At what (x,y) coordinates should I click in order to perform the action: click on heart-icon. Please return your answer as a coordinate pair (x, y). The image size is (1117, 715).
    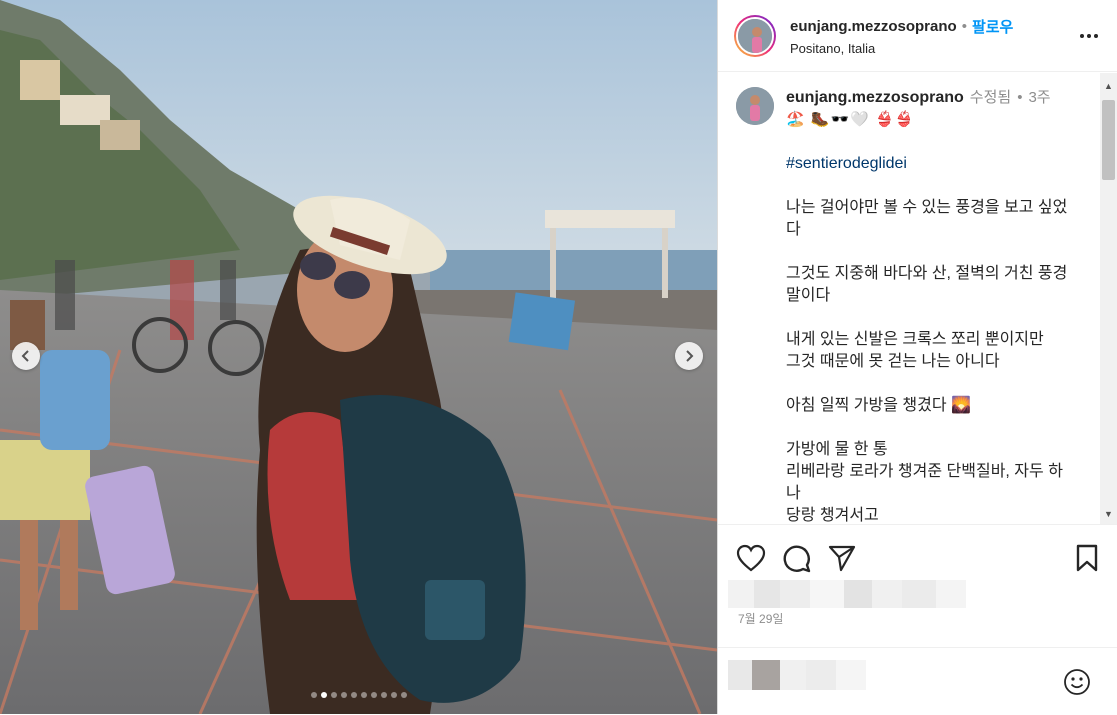
    Looking at the image, I should click on (751, 558).